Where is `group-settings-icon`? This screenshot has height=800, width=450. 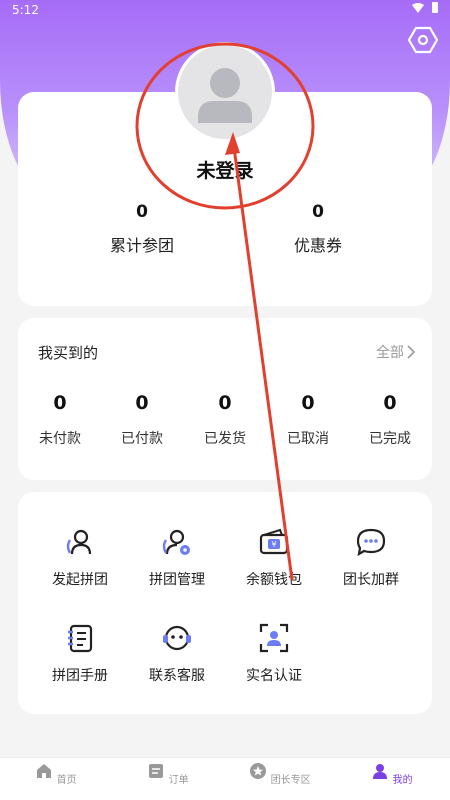
group-settings-icon is located at coordinates (176, 542).